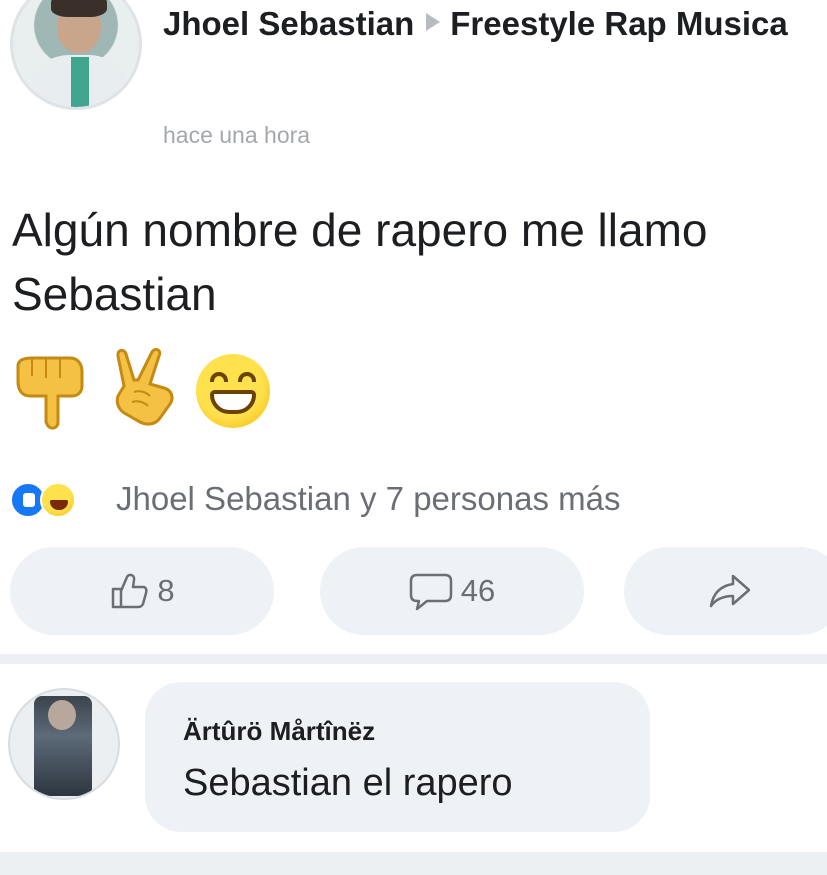 This screenshot has width=827, height=875. I want to click on grinning-face-icon, so click(233, 391).